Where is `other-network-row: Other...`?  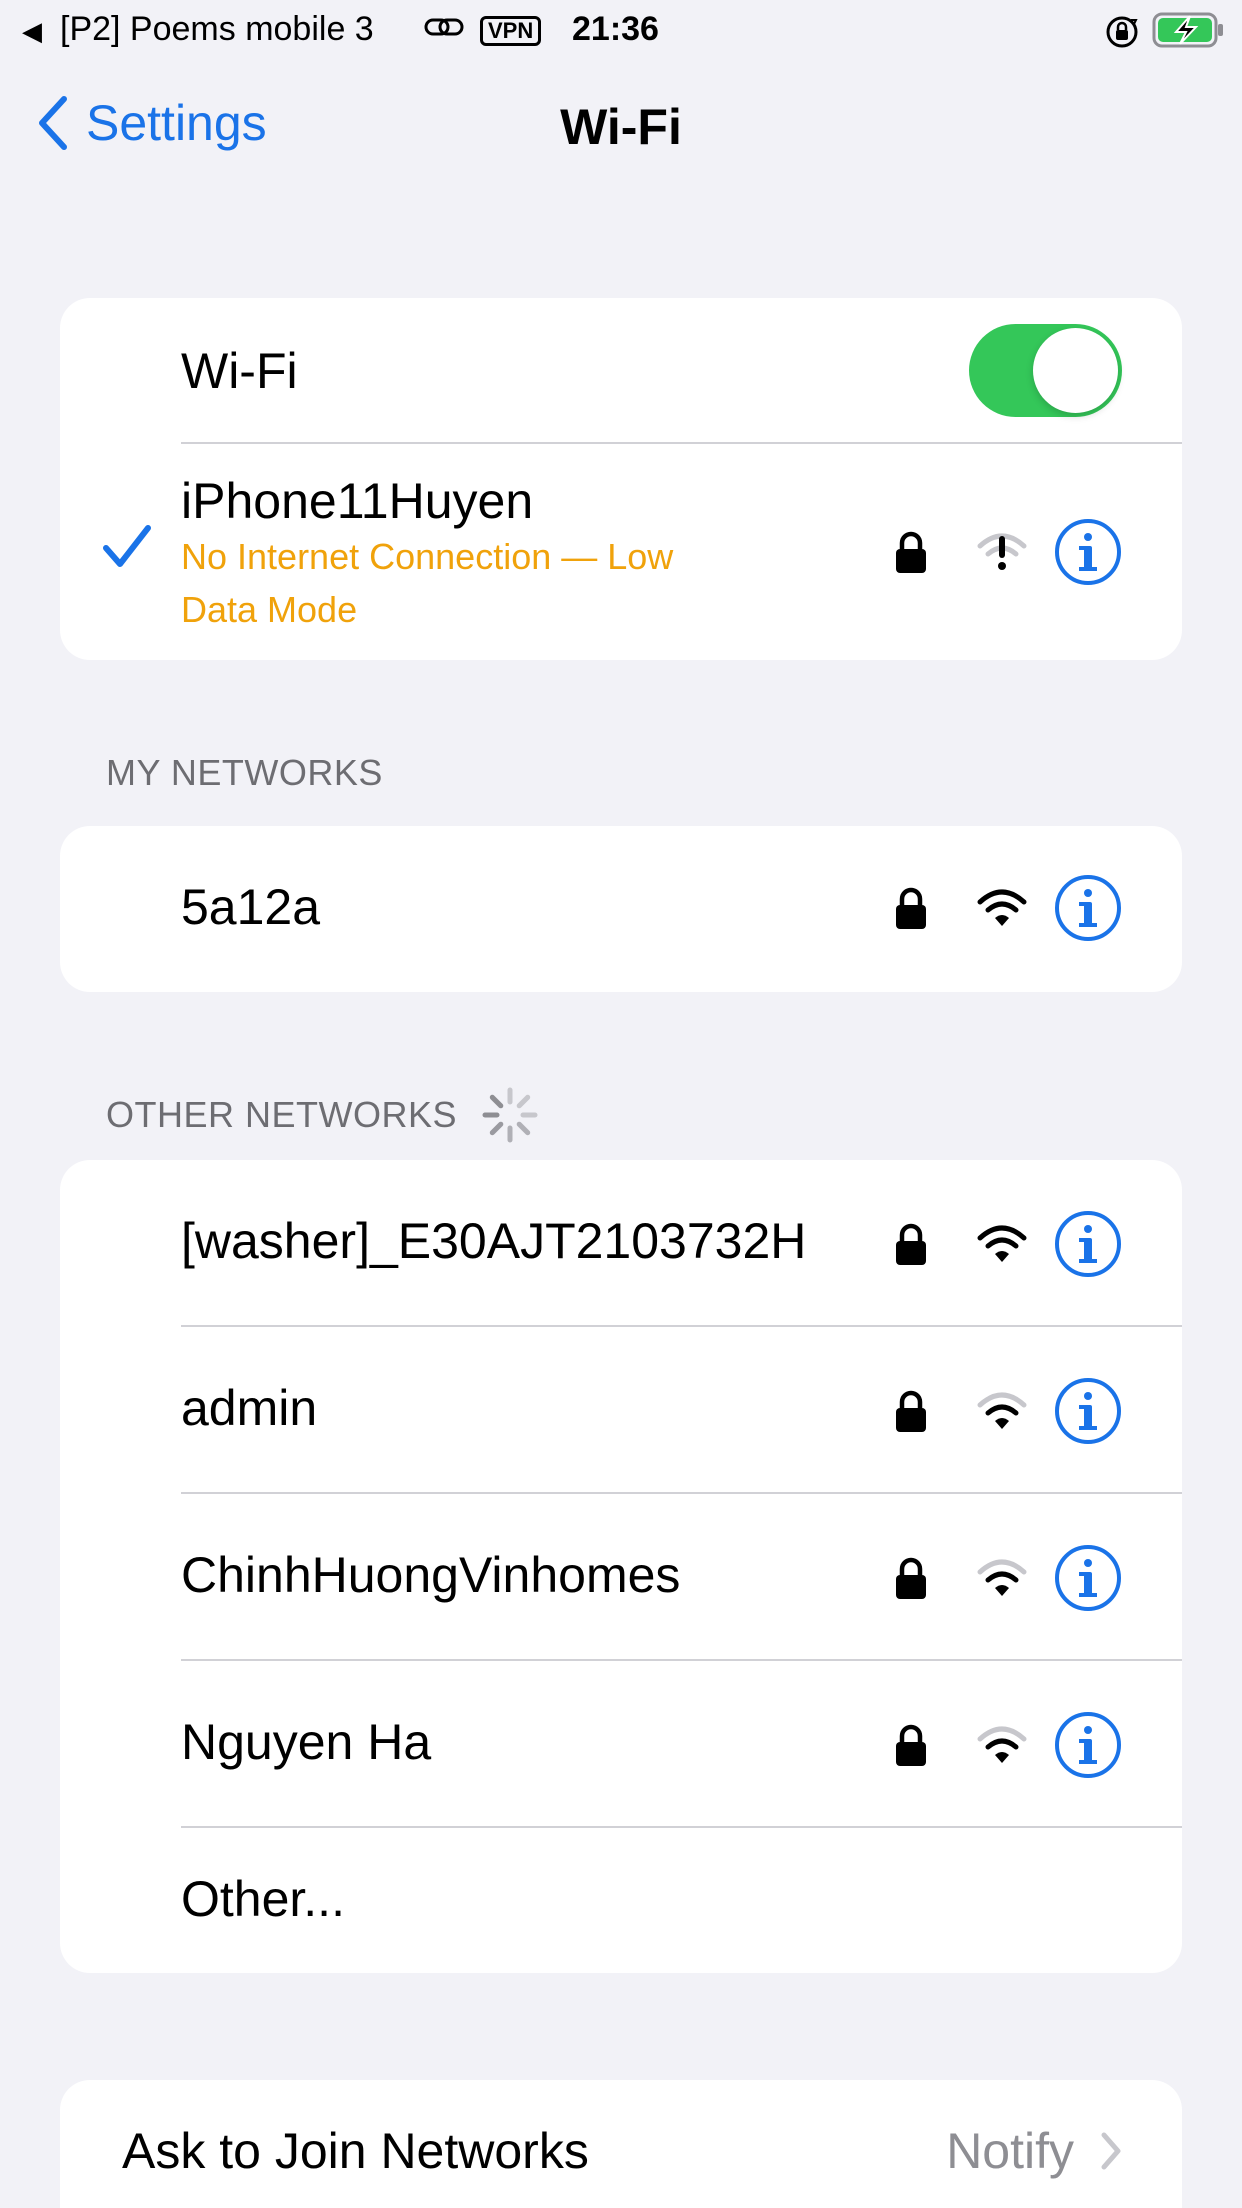 other-network-row: Other... is located at coordinates (621, 1900).